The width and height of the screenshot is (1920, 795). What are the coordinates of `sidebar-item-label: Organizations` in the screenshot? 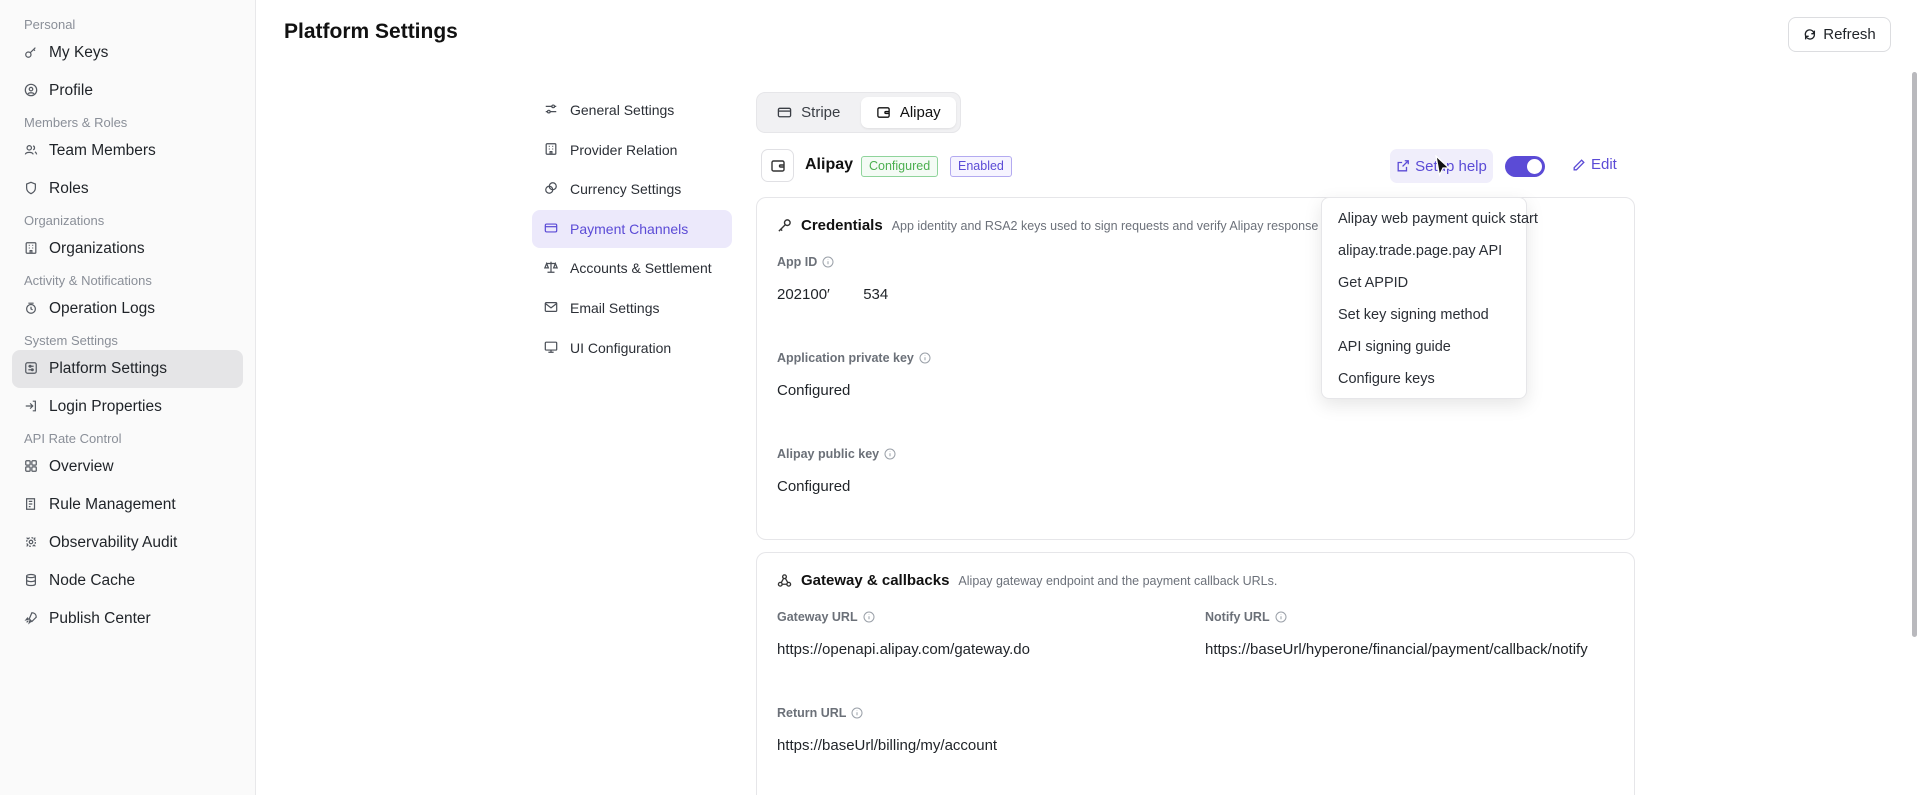 It's located at (97, 248).